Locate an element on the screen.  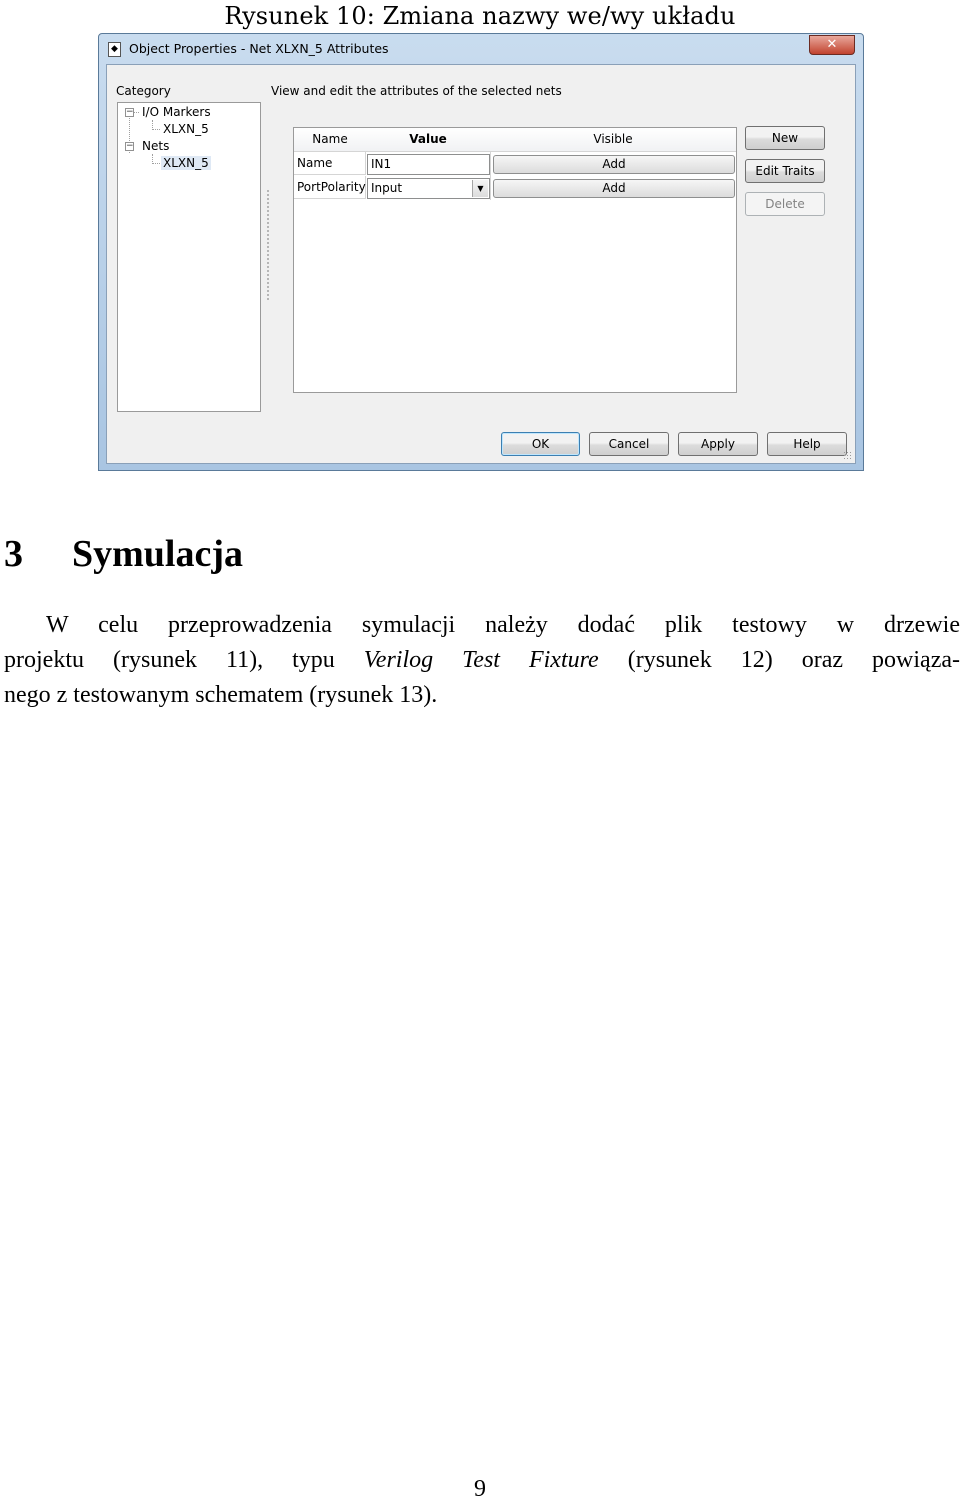
name-value-input: IN1 is located at coordinates (428, 164).